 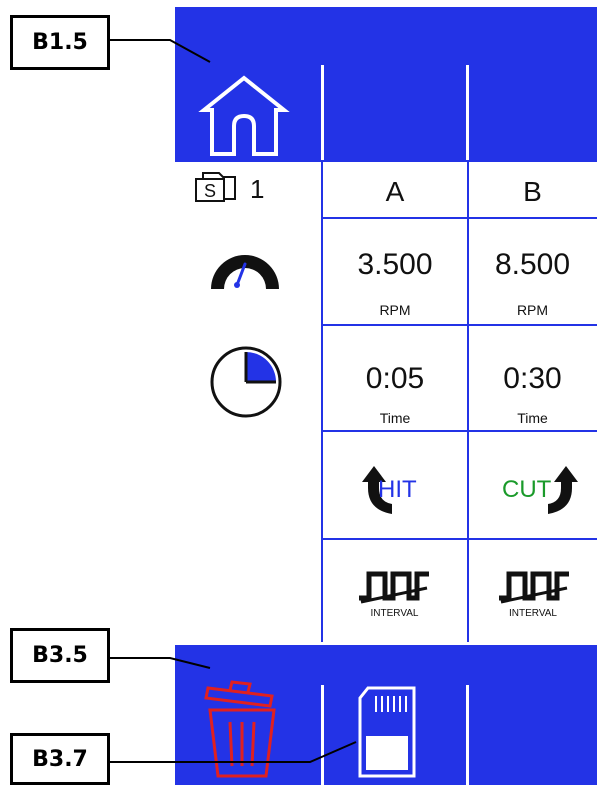 What do you see at coordinates (60, 42) in the screenshot?
I see `callout-top: B1.5` at bounding box center [60, 42].